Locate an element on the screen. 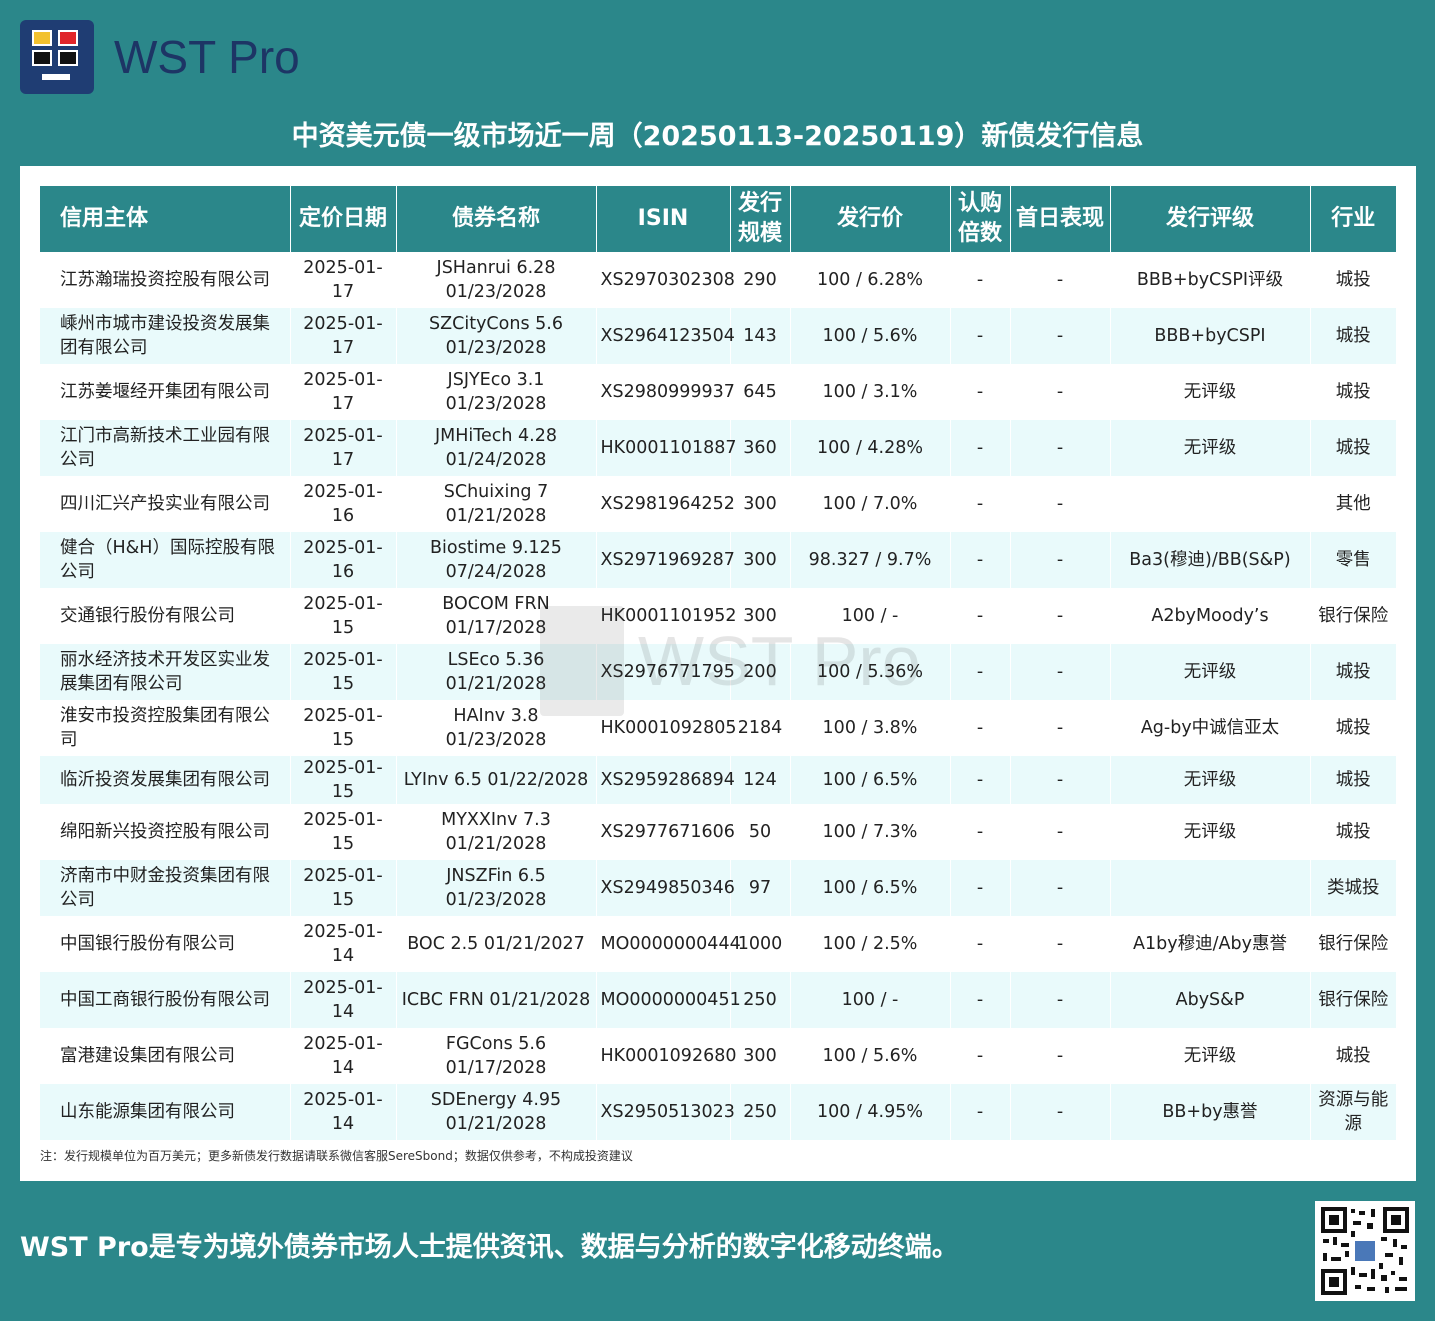 This screenshot has height=1321, width=1435. cell-isin: XS2977671606 is located at coordinates (665, 832).